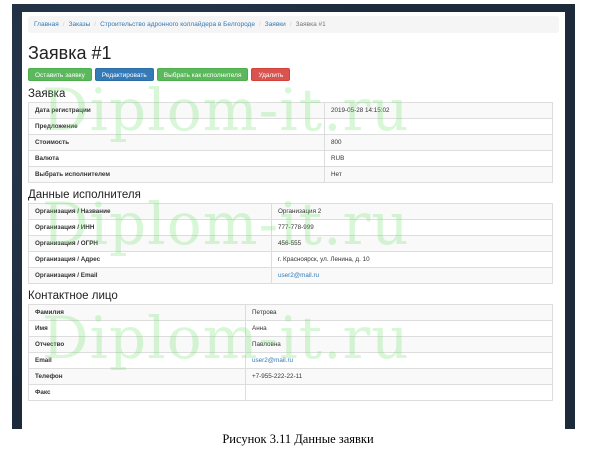  What do you see at coordinates (298, 439) in the screenshot?
I see `figure-caption: Рисунок 3.11 Данные заявки` at bounding box center [298, 439].